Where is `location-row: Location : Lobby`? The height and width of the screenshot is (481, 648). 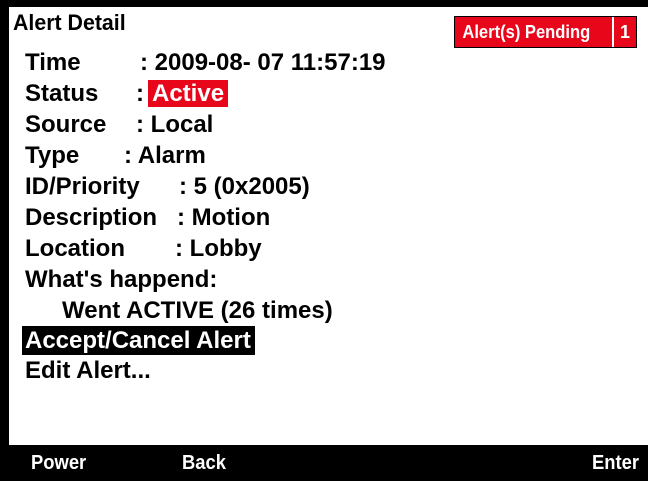
location-row: Location : Lobby is located at coordinates (179, 248).